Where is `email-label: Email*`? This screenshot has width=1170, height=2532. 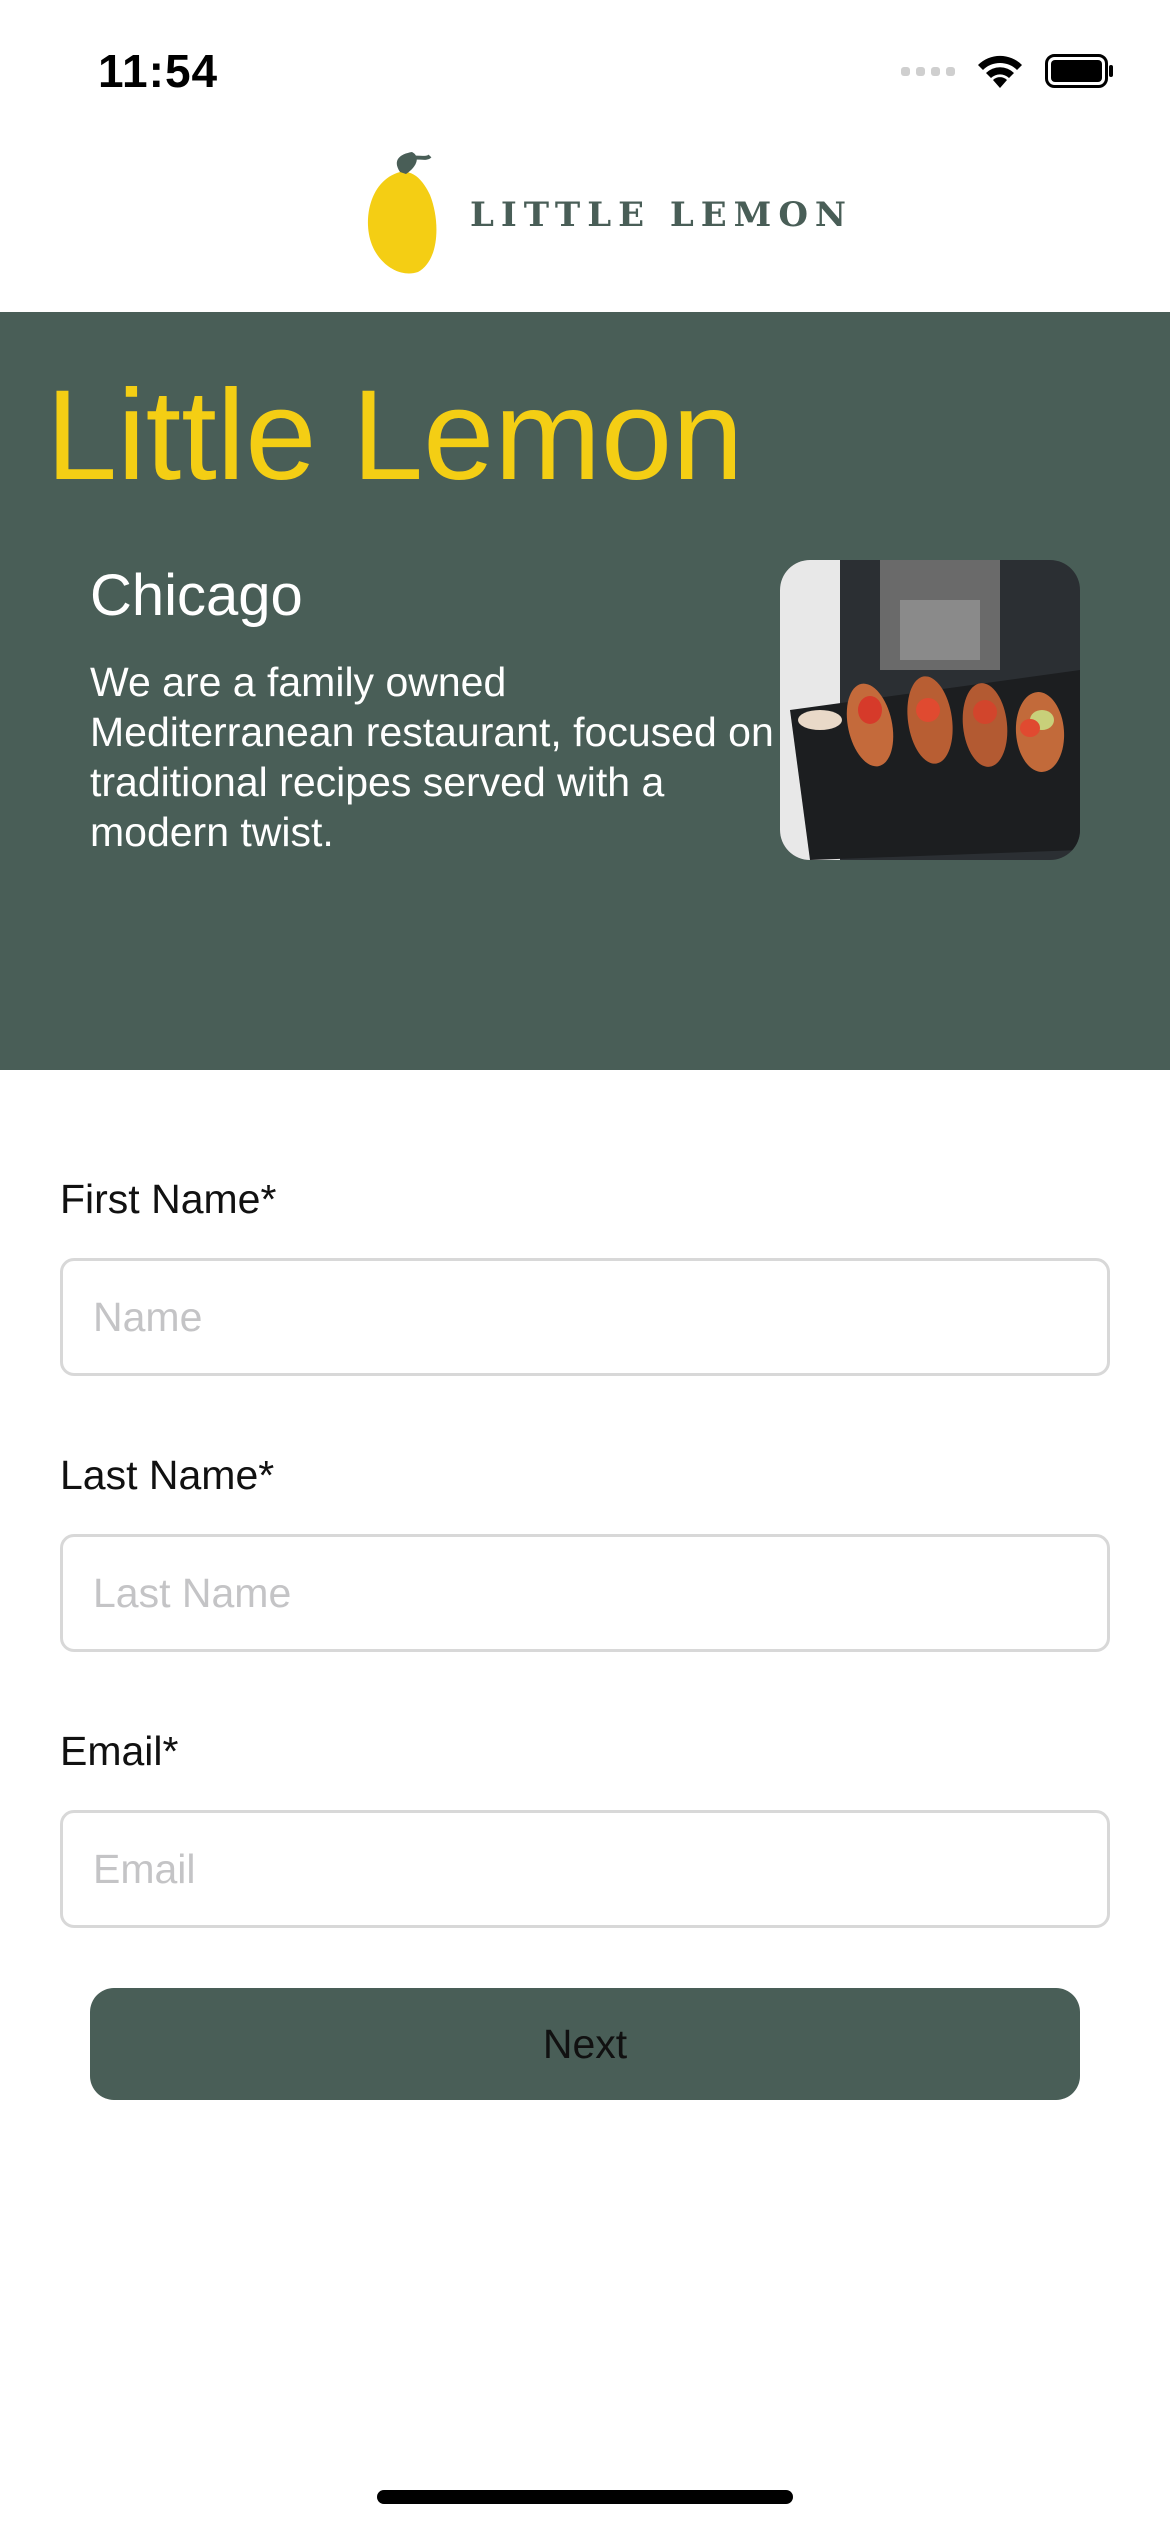
email-label: Email* is located at coordinates (119, 1751).